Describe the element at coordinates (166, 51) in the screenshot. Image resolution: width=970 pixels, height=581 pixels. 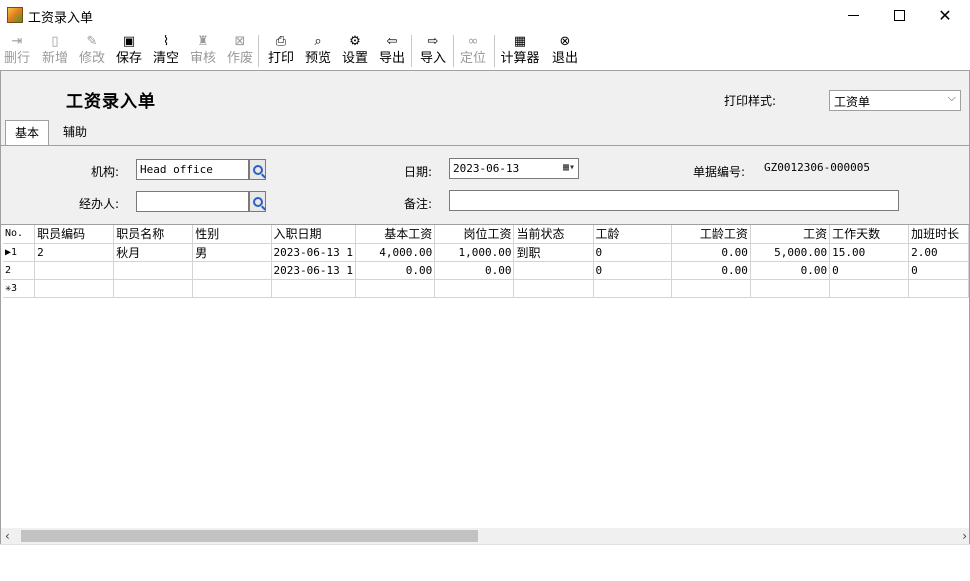
I see `toolbar-button-broom: ⌇ 清空` at that location.